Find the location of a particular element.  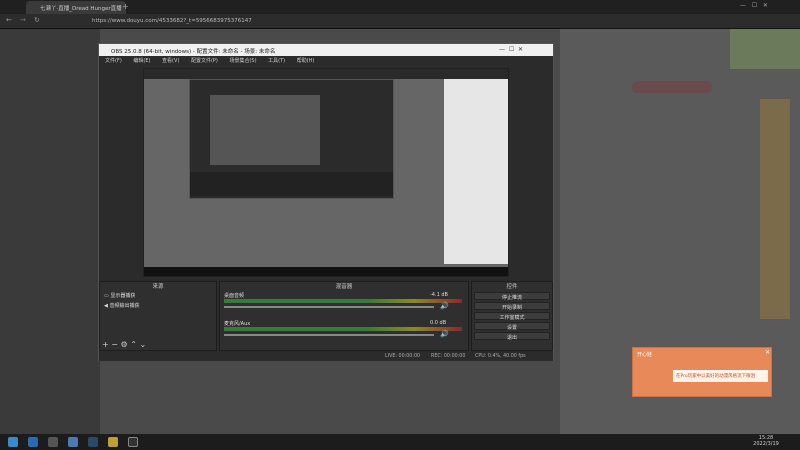

side-ad is located at coordinates (775, 209).